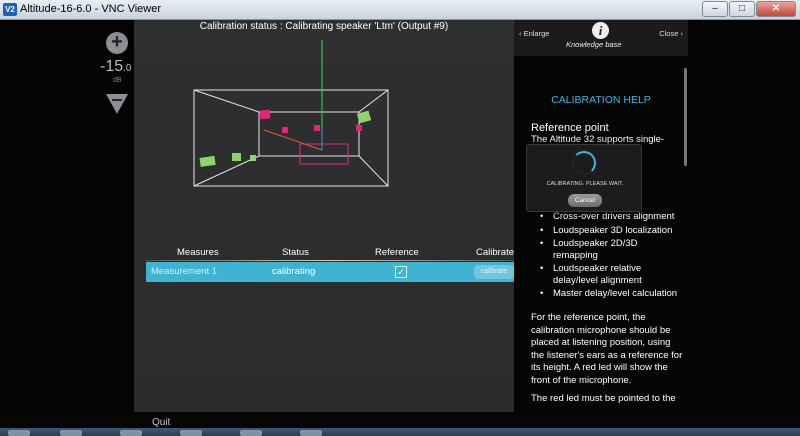  I want to click on calibrating-dialog: CALIBRATING. PLEASE WAIT. Cancel, so click(584, 178).